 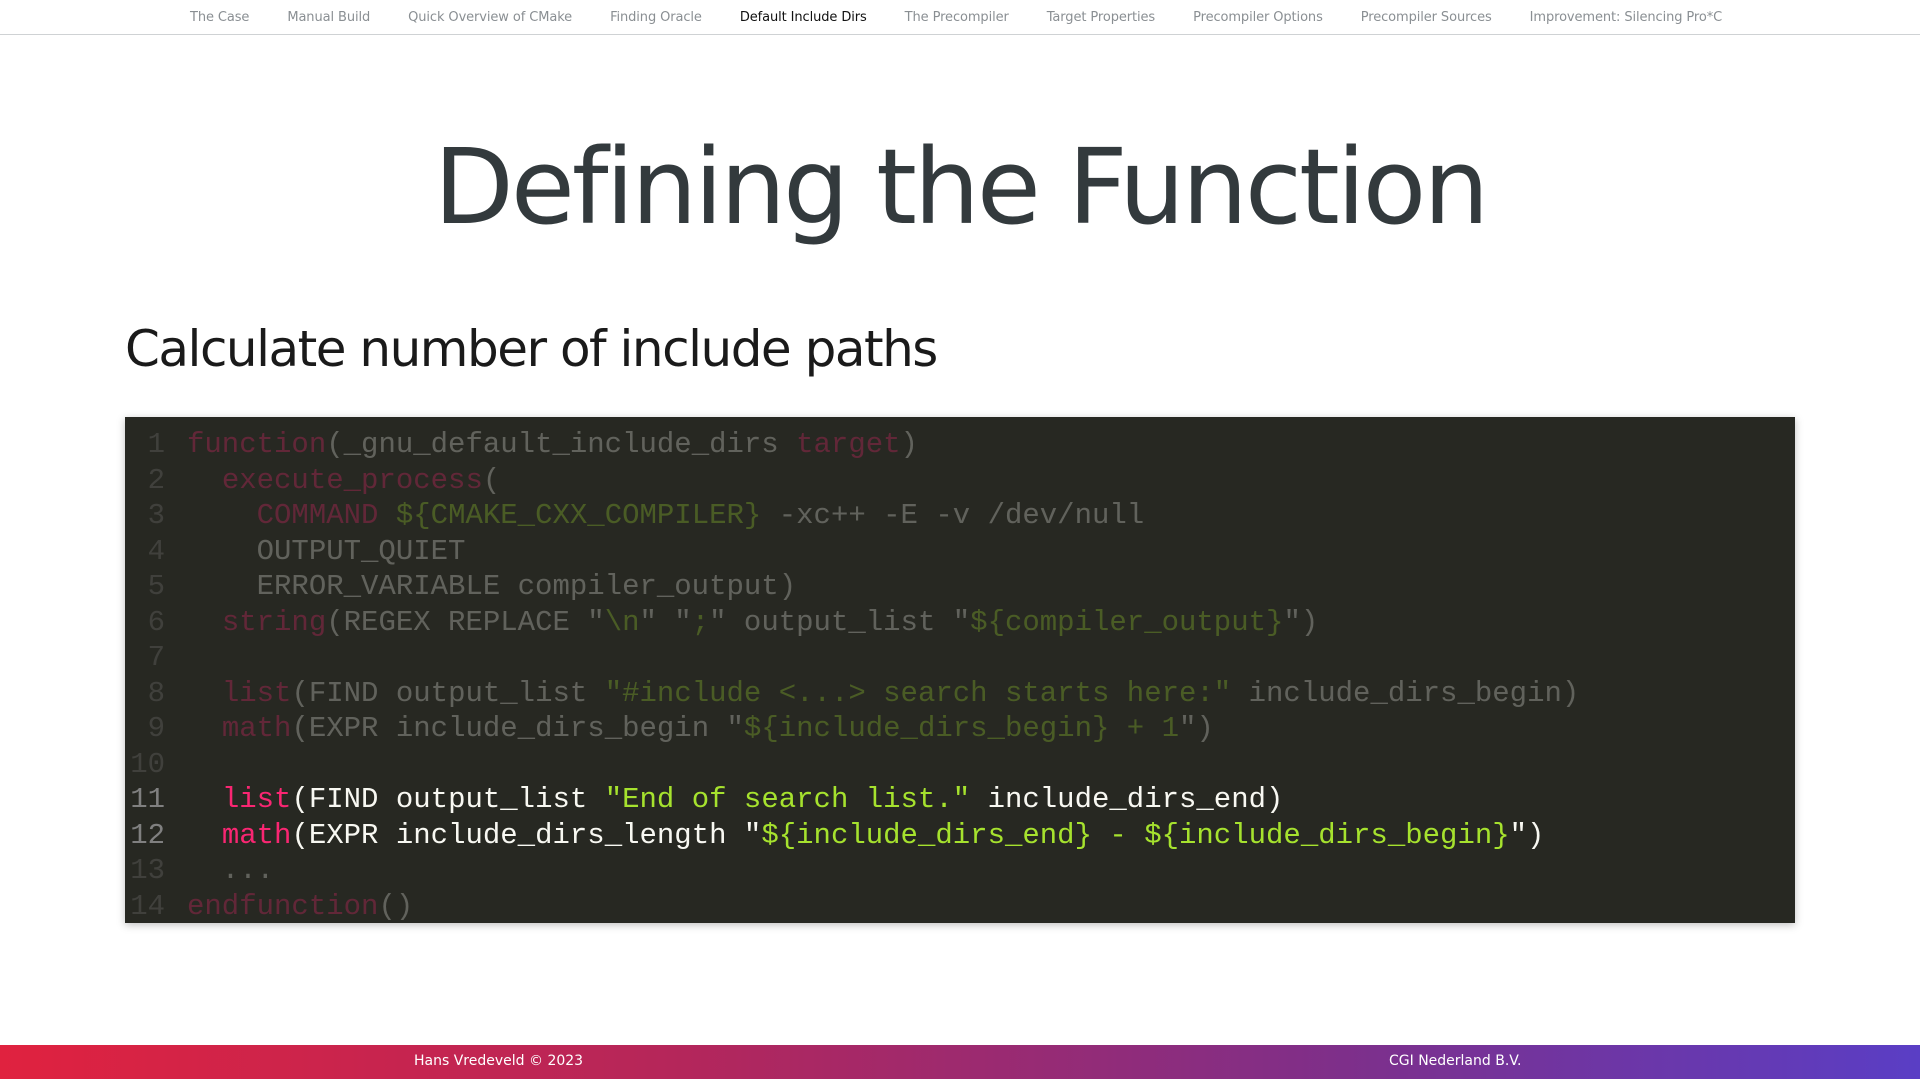 I want to click on line-number: 9, so click(x=156, y=728).